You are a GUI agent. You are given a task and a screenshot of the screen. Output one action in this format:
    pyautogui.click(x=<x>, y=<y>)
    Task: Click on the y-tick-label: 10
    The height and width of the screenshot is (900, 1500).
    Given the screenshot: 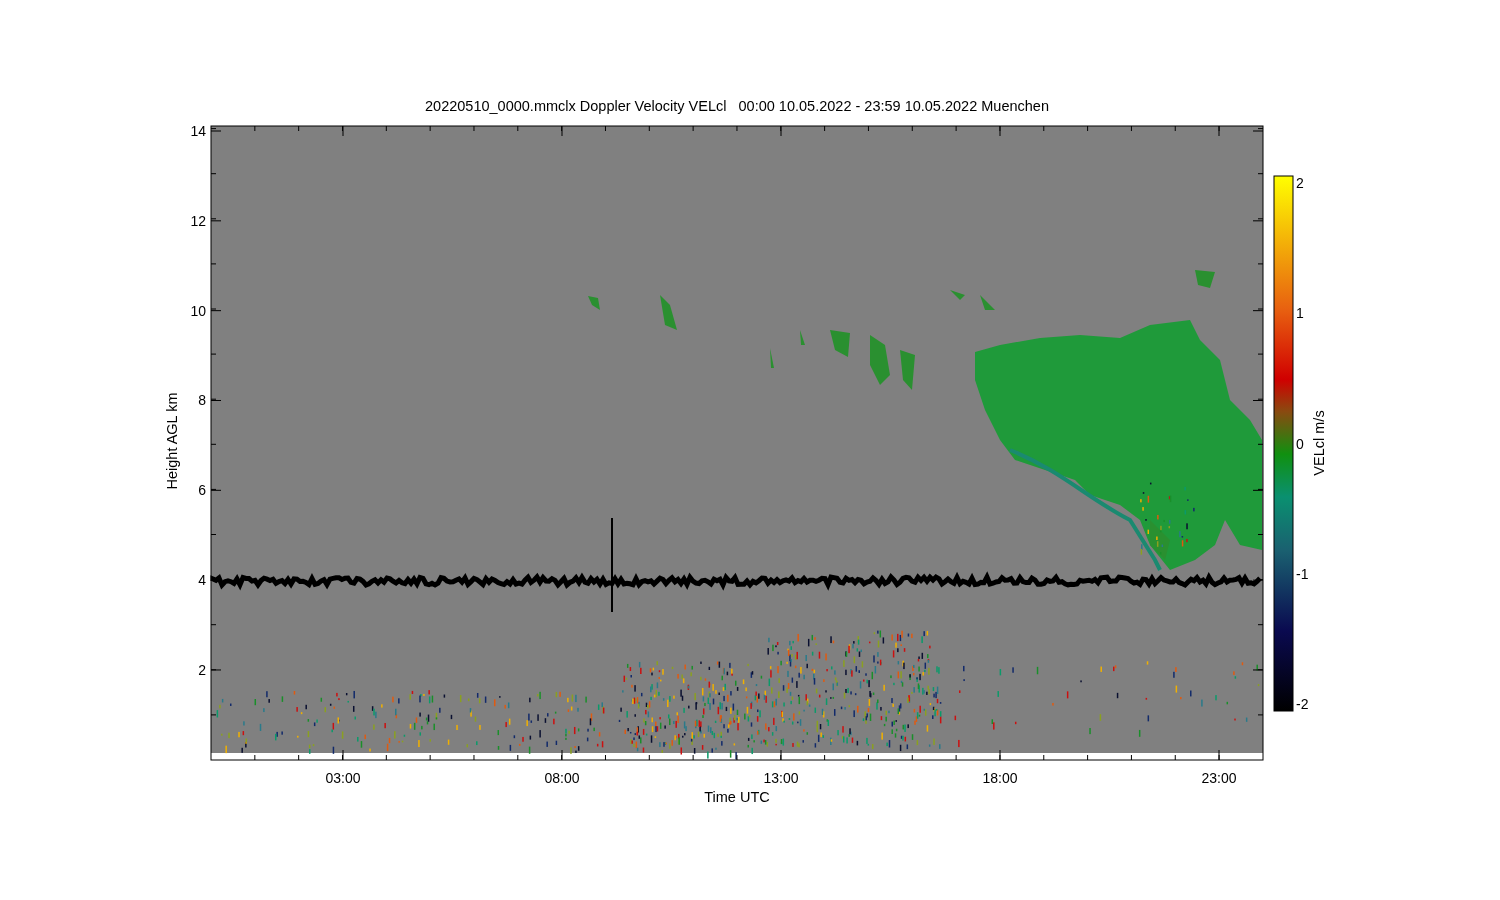 What is the action you would take?
    pyautogui.click(x=198, y=310)
    